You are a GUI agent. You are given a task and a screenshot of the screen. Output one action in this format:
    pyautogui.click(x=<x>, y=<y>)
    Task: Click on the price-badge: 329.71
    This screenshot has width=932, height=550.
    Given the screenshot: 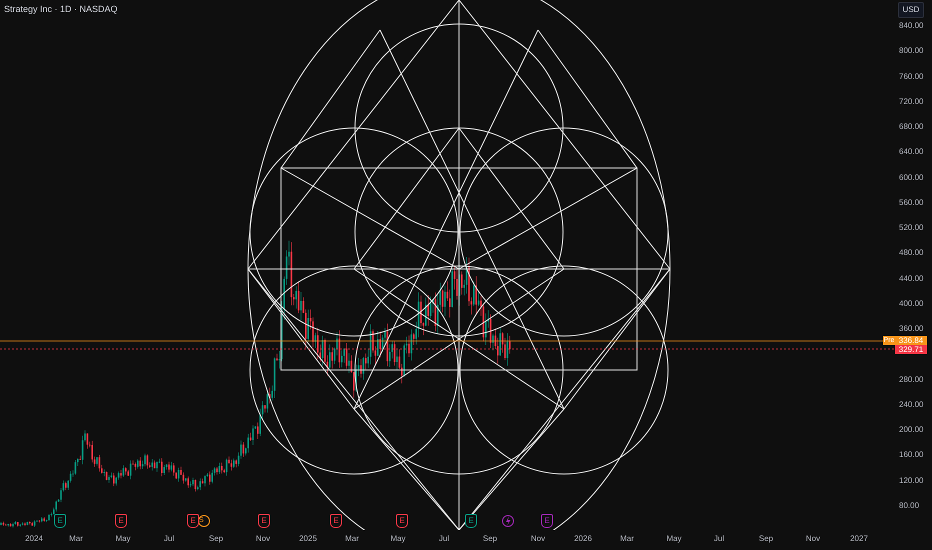 What is the action you would take?
    pyautogui.click(x=911, y=349)
    